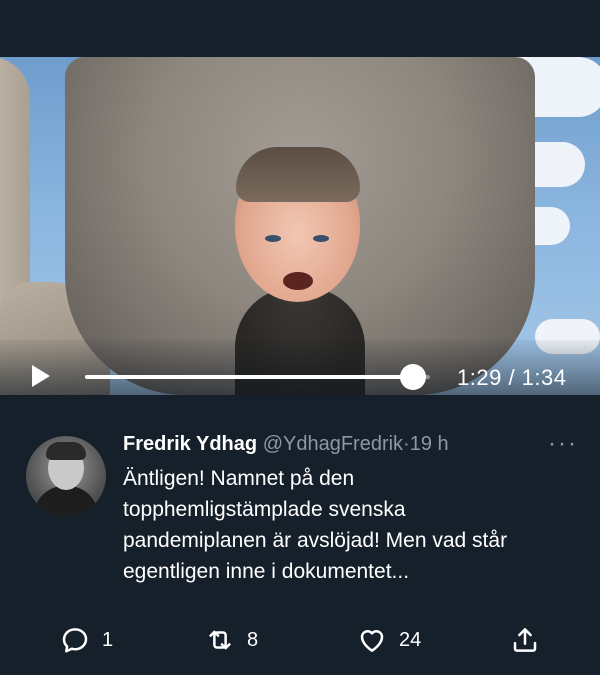 This screenshot has width=600, height=675. What do you see at coordinates (412, 377) in the screenshot?
I see `progress-knob` at bounding box center [412, 377].